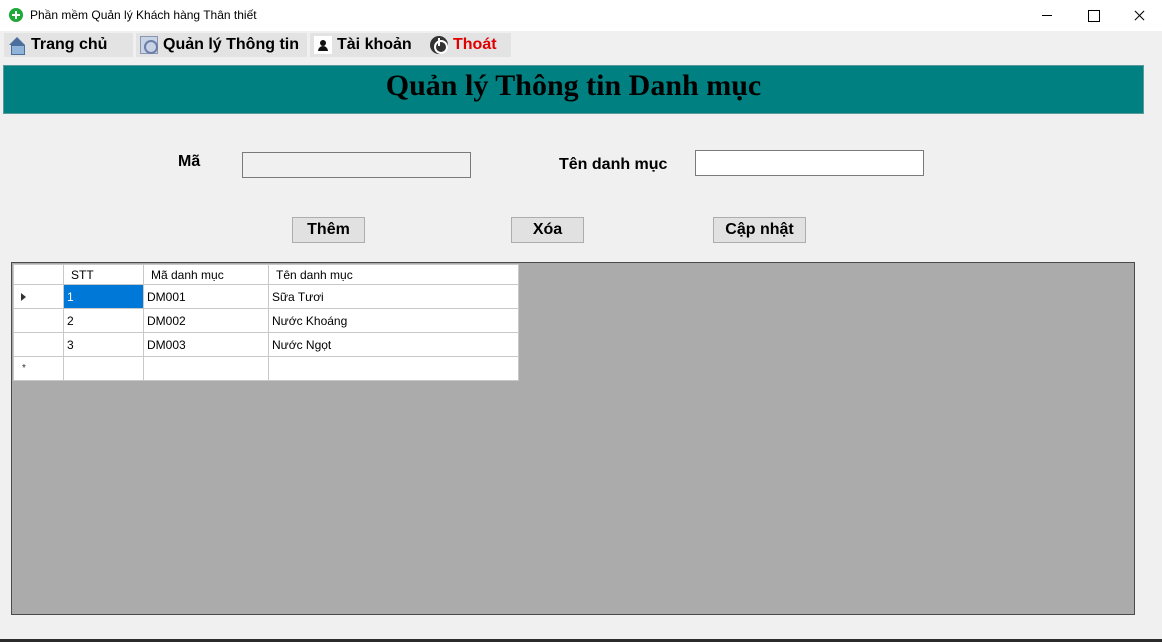 The image size is (1162, 642). Describe the element at coordinates (206, 320) in the screenshot. I see `grid-cell-ma: DM002` at that location.